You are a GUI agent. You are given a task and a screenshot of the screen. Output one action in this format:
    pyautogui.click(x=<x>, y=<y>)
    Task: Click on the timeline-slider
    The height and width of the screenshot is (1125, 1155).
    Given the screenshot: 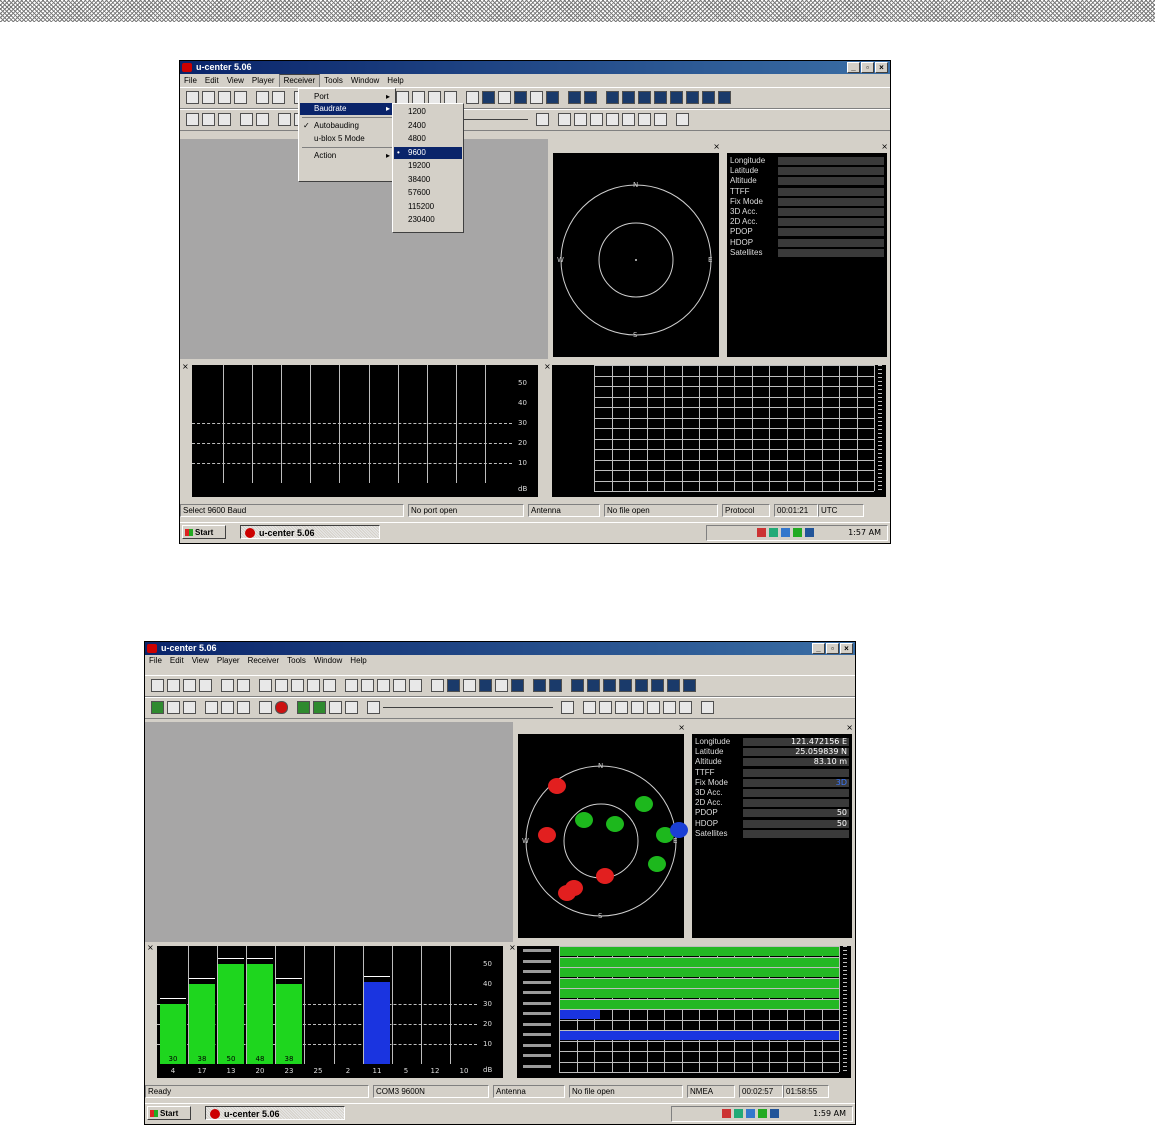 What is the action you would take?
    pyautogui.click(x=468, y=707)
    